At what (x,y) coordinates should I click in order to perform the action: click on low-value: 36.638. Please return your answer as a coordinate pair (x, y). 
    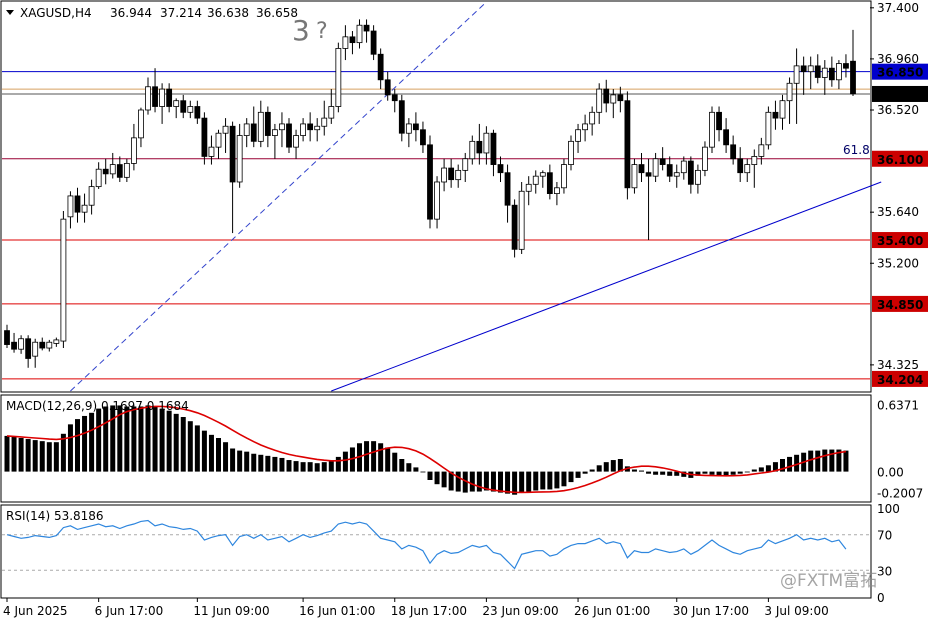
    Looking at the image, I should click on (228, 13).